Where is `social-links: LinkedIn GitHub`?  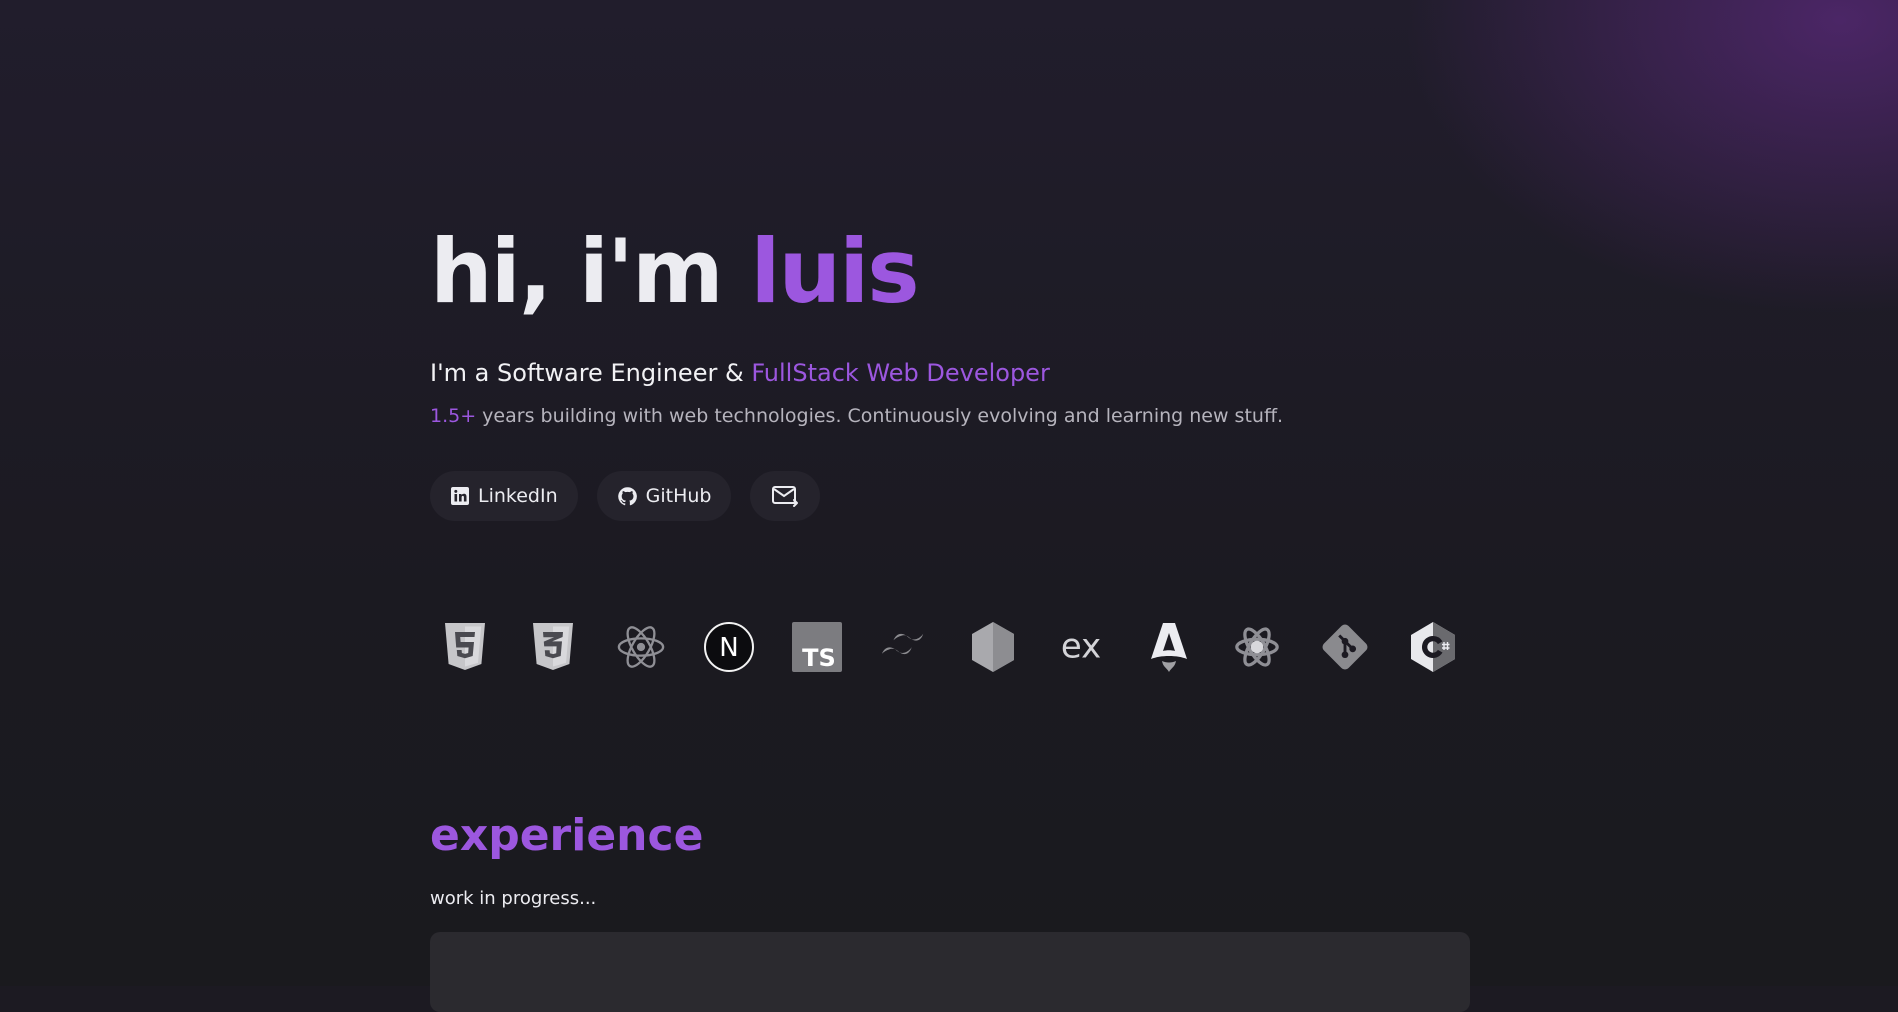 social-links: LinkedIn GitHub is located at coordinates (625, 496).